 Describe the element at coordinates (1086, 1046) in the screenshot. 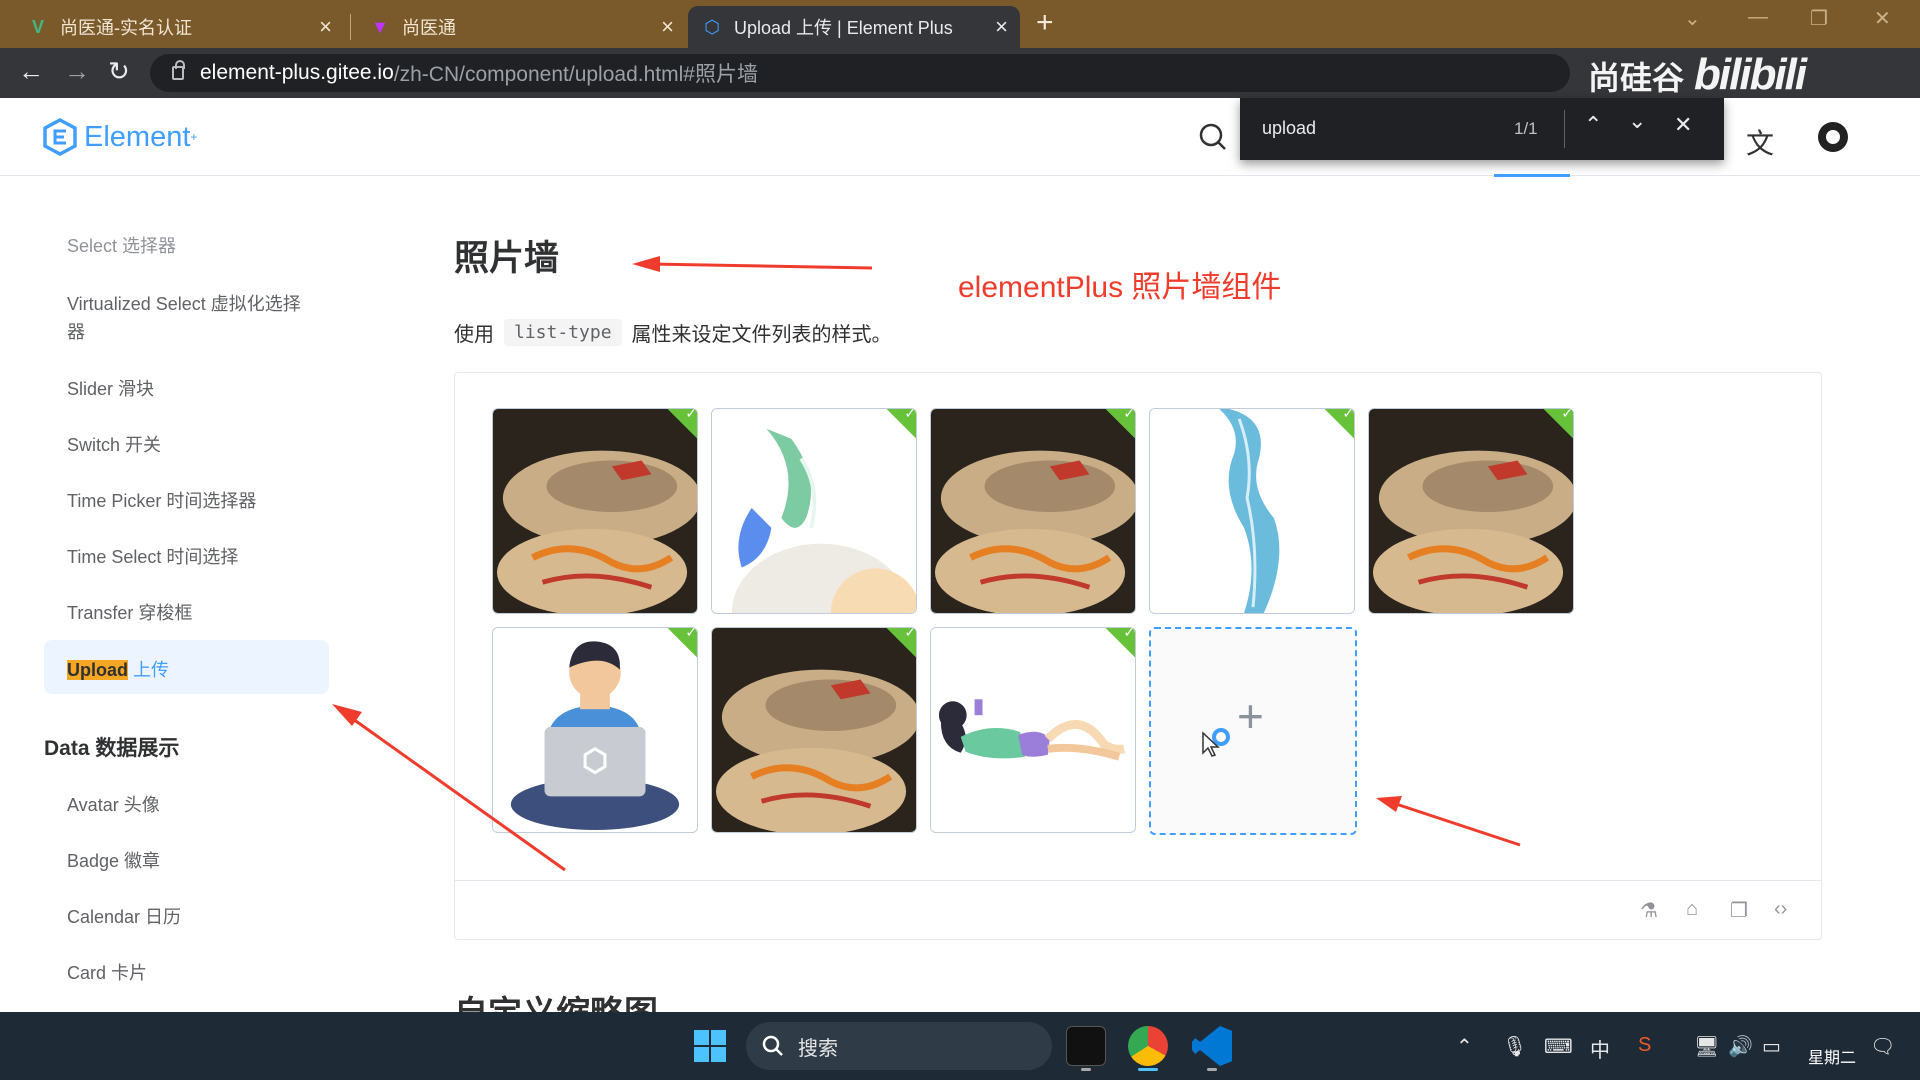

I see `terminal-icon` at that location.